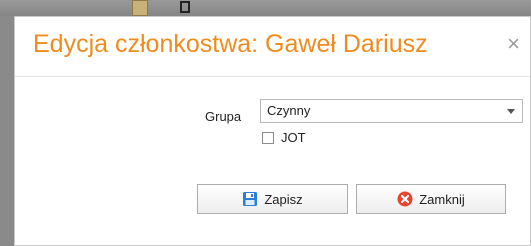 This screenshot has width=531, height=246. What do you see at coordinates (511, 111) in the screenshot?
I see `chevron-down-icon` at bounding box center [511, 111].